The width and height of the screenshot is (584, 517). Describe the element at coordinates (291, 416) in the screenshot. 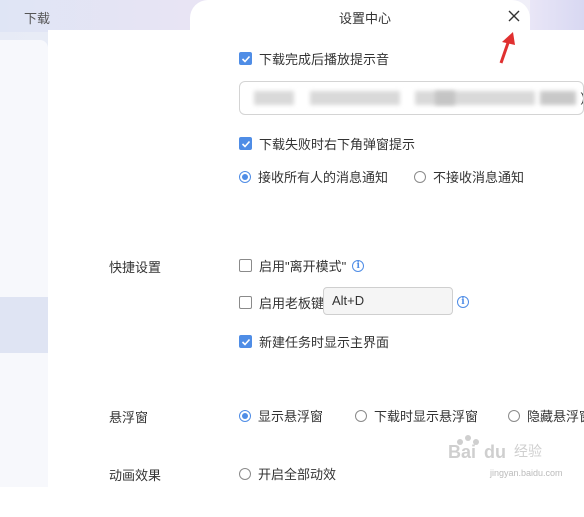

I see `float-show-label: 显示悬浮窗` at that location.